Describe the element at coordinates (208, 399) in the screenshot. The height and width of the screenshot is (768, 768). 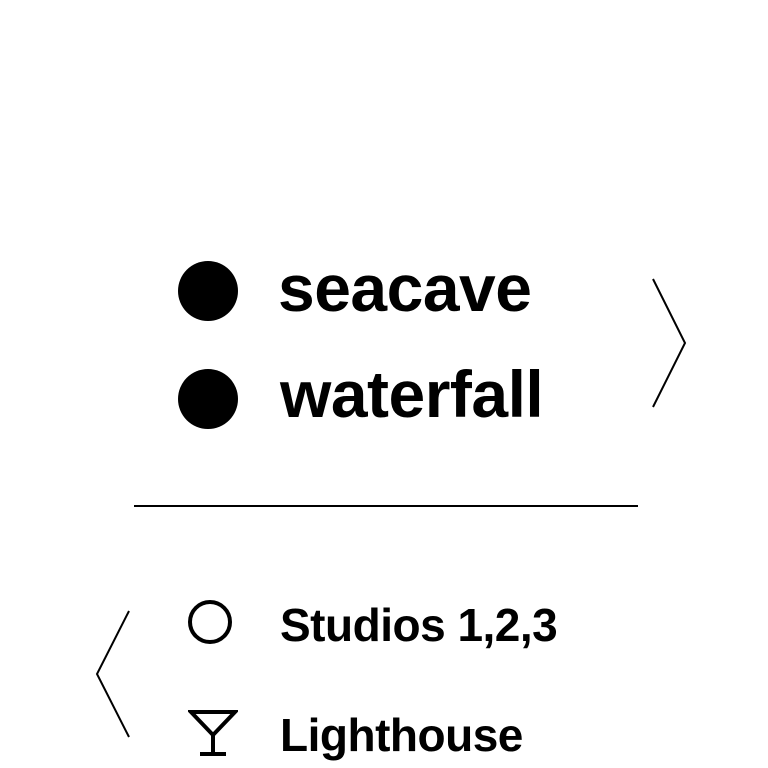
I see `waterfall-bullet-icon` at that location.